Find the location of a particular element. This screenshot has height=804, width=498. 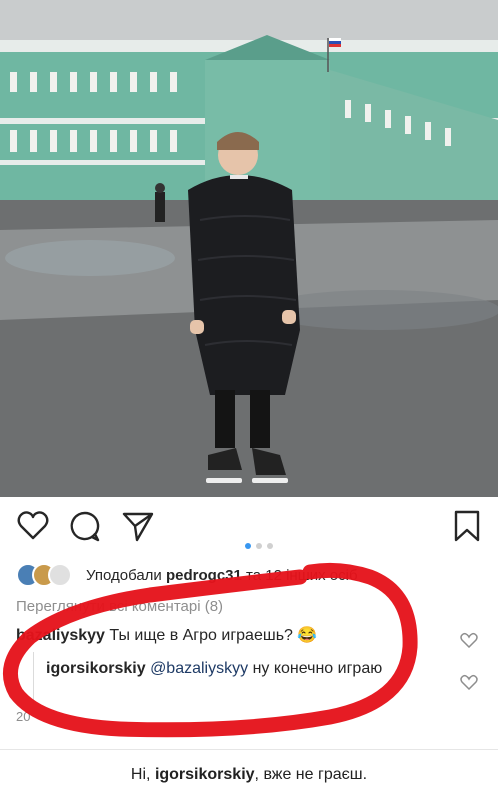

share-icon is located at coordinates (138, 526).